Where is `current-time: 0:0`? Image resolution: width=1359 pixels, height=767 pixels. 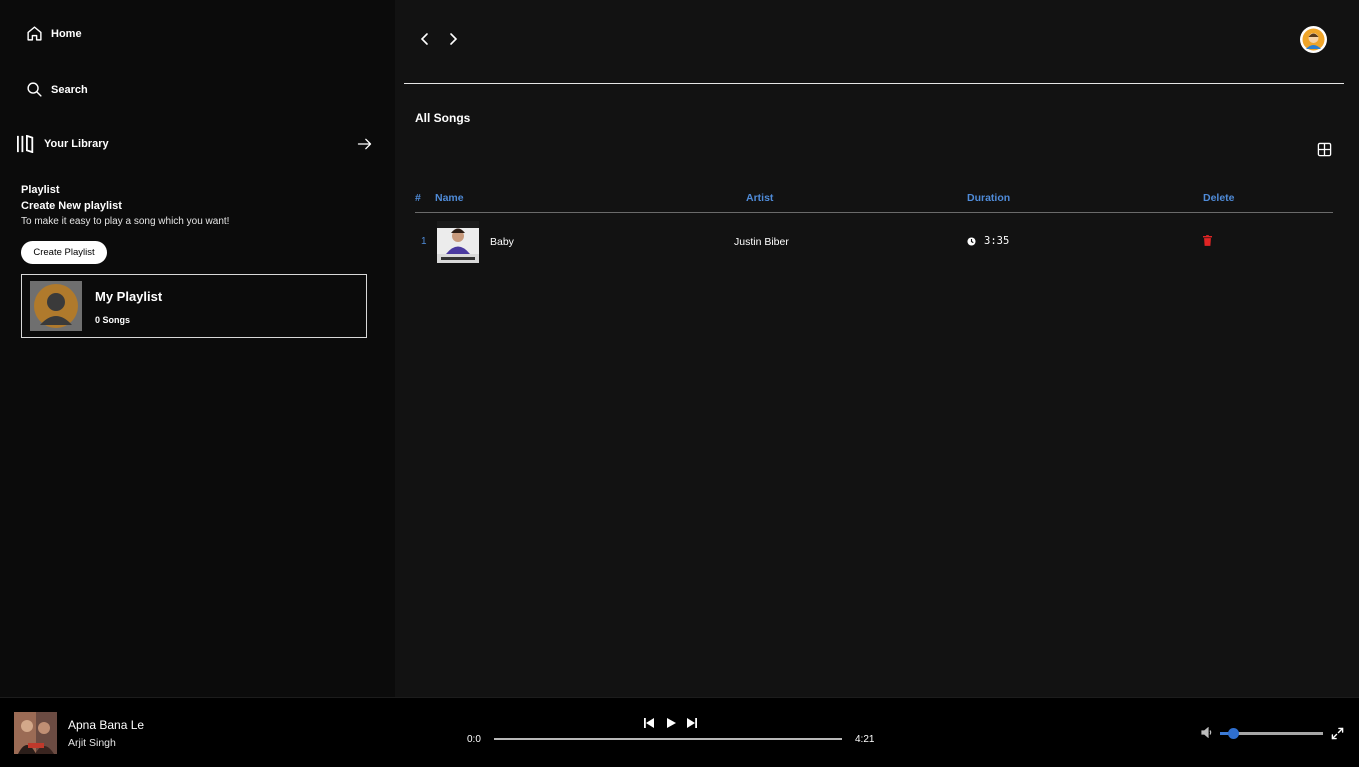 current-time: 0:0 is located at coordinates (474, 739).